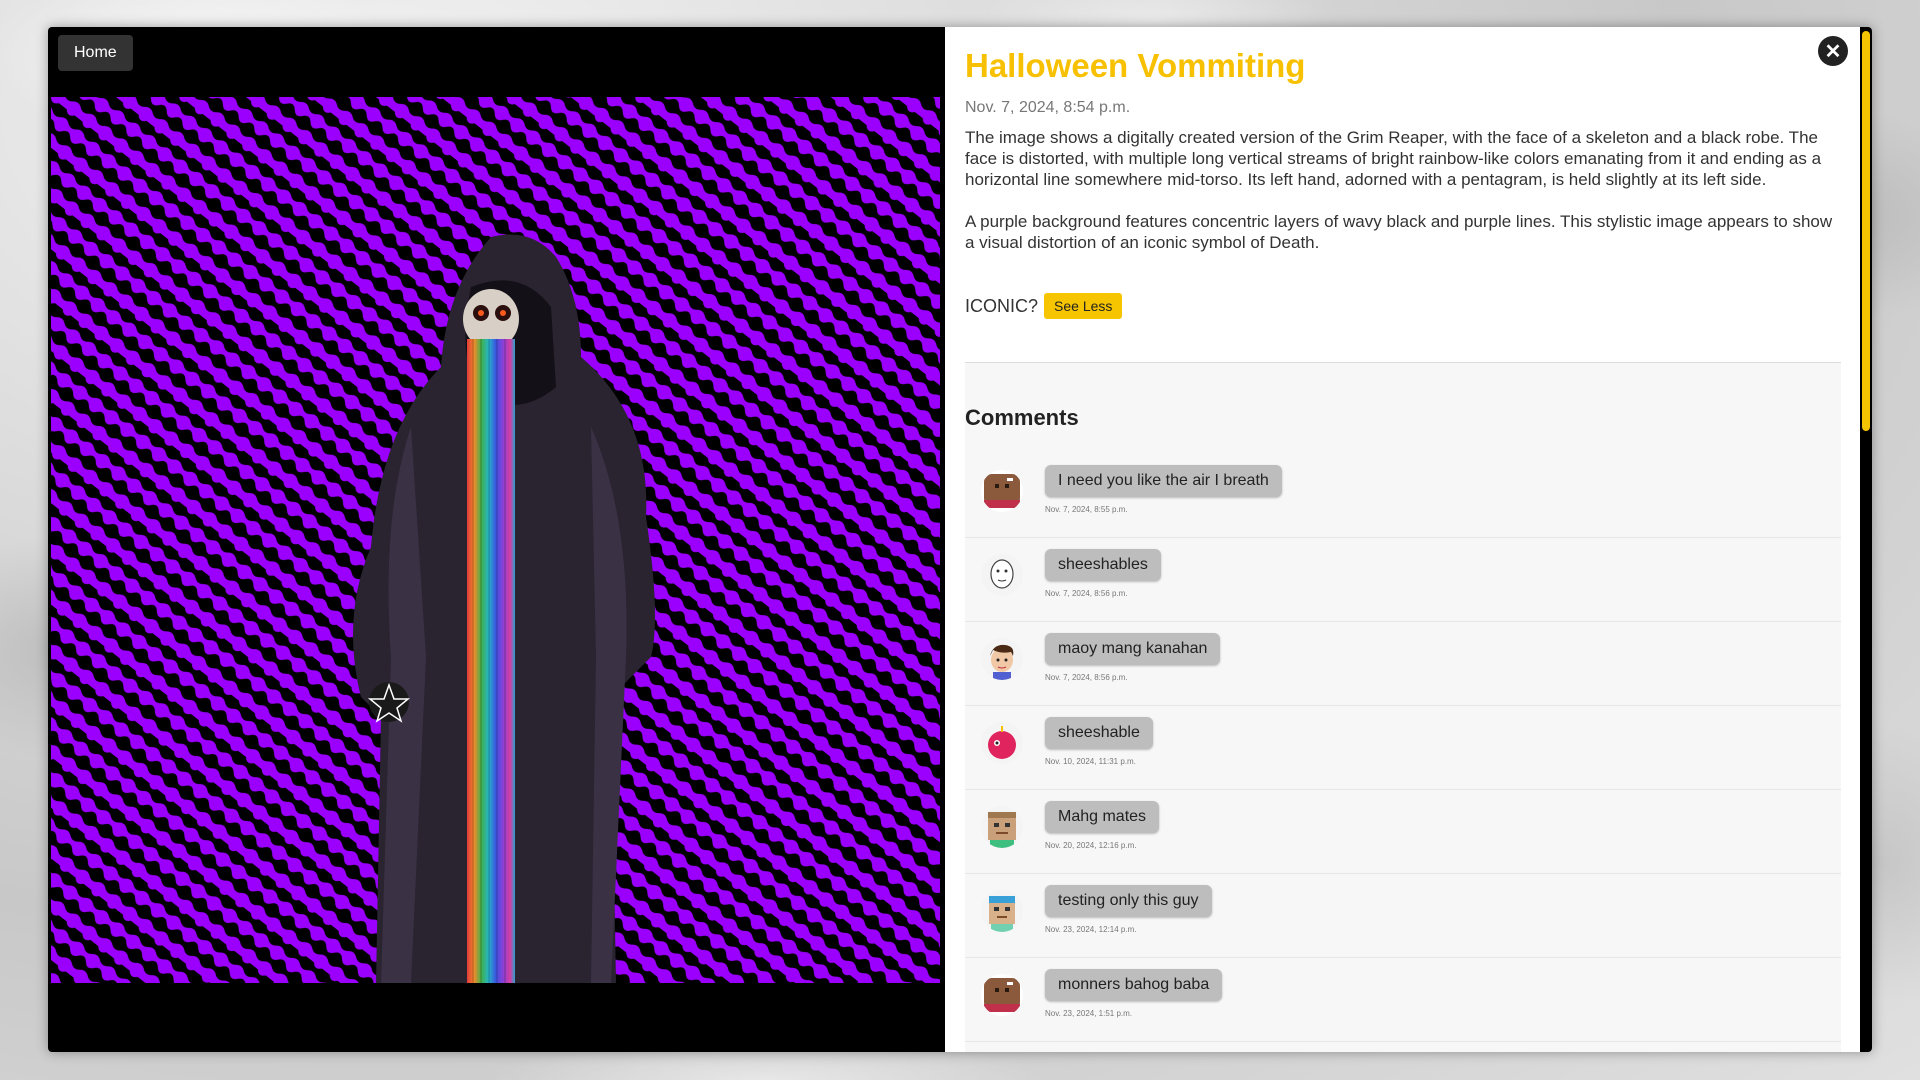 Image resolution: width=1920 pixels, height=1080 pixels. What do you see at coordinates (1002, 911) in the screenshot?
I see `pixel-blue-hair-avatar-icon` at bounding box center [1002, 911].